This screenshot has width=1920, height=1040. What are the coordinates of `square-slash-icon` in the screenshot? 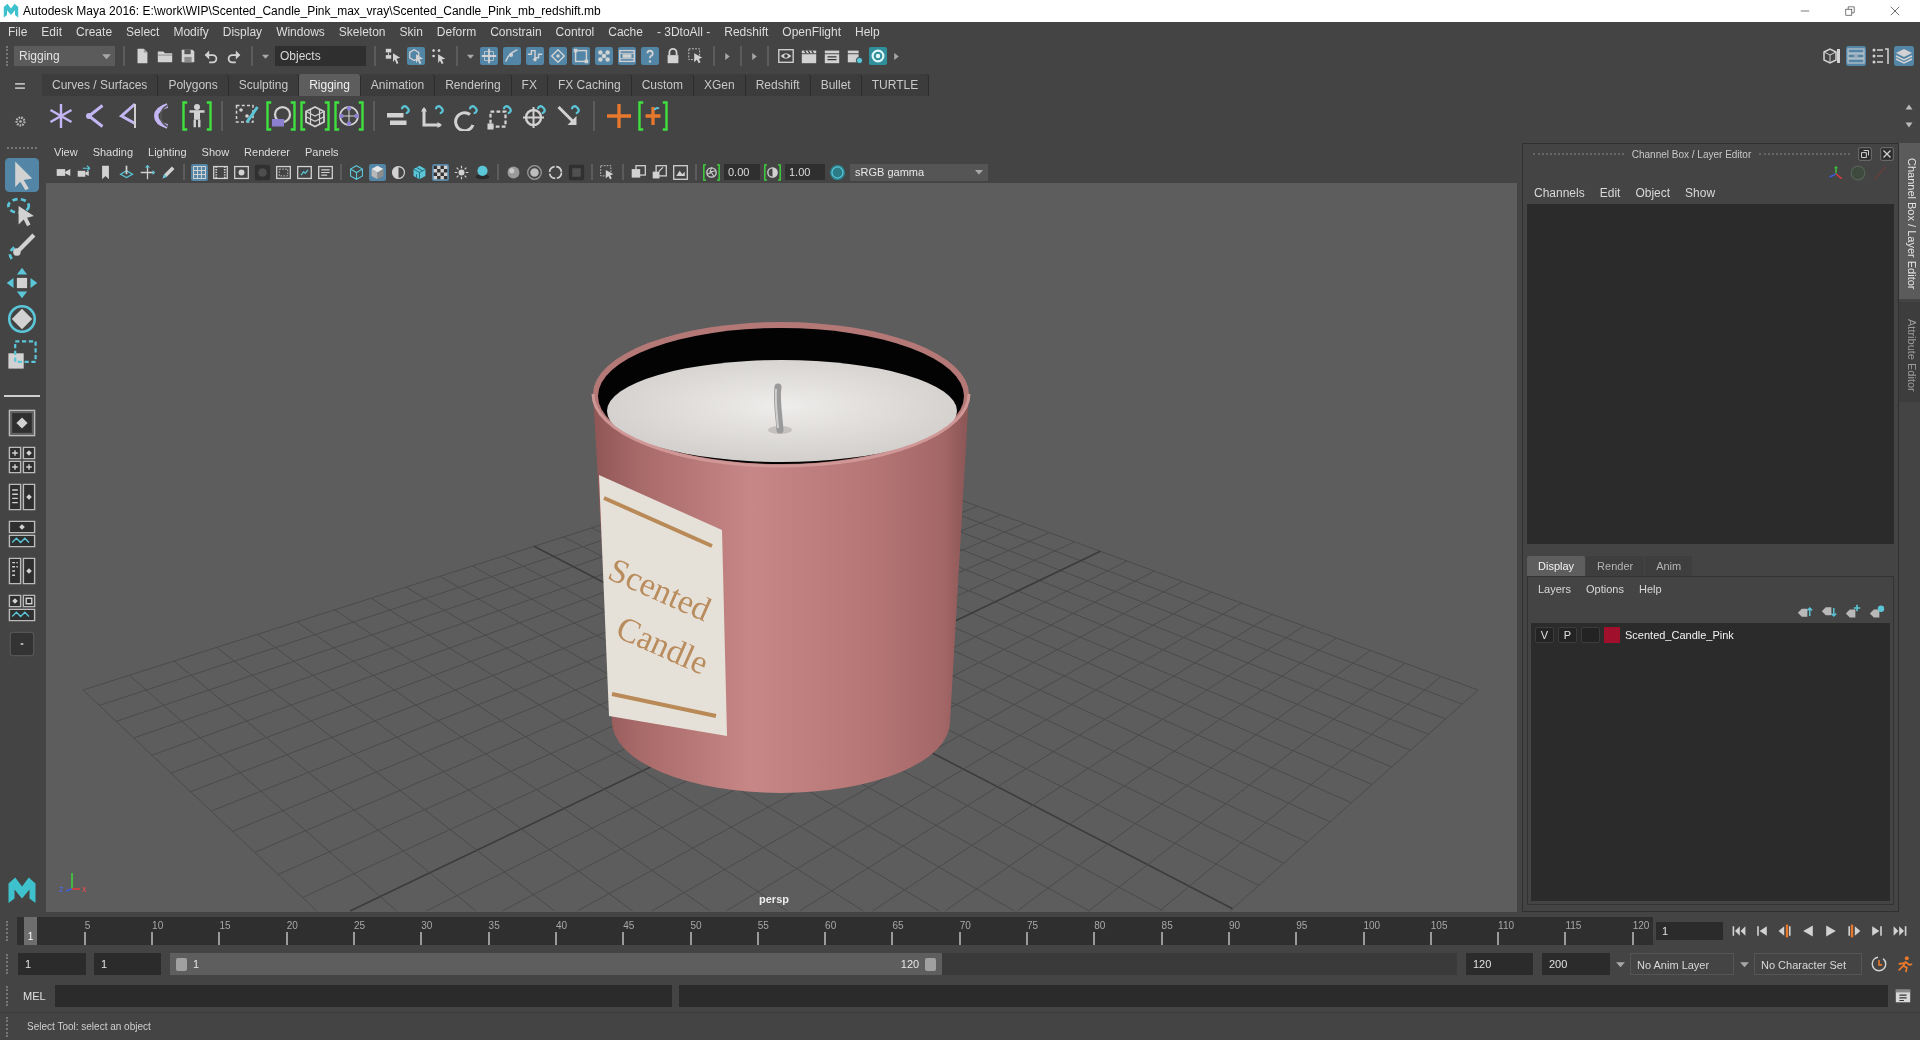 It's located at (659, 172).